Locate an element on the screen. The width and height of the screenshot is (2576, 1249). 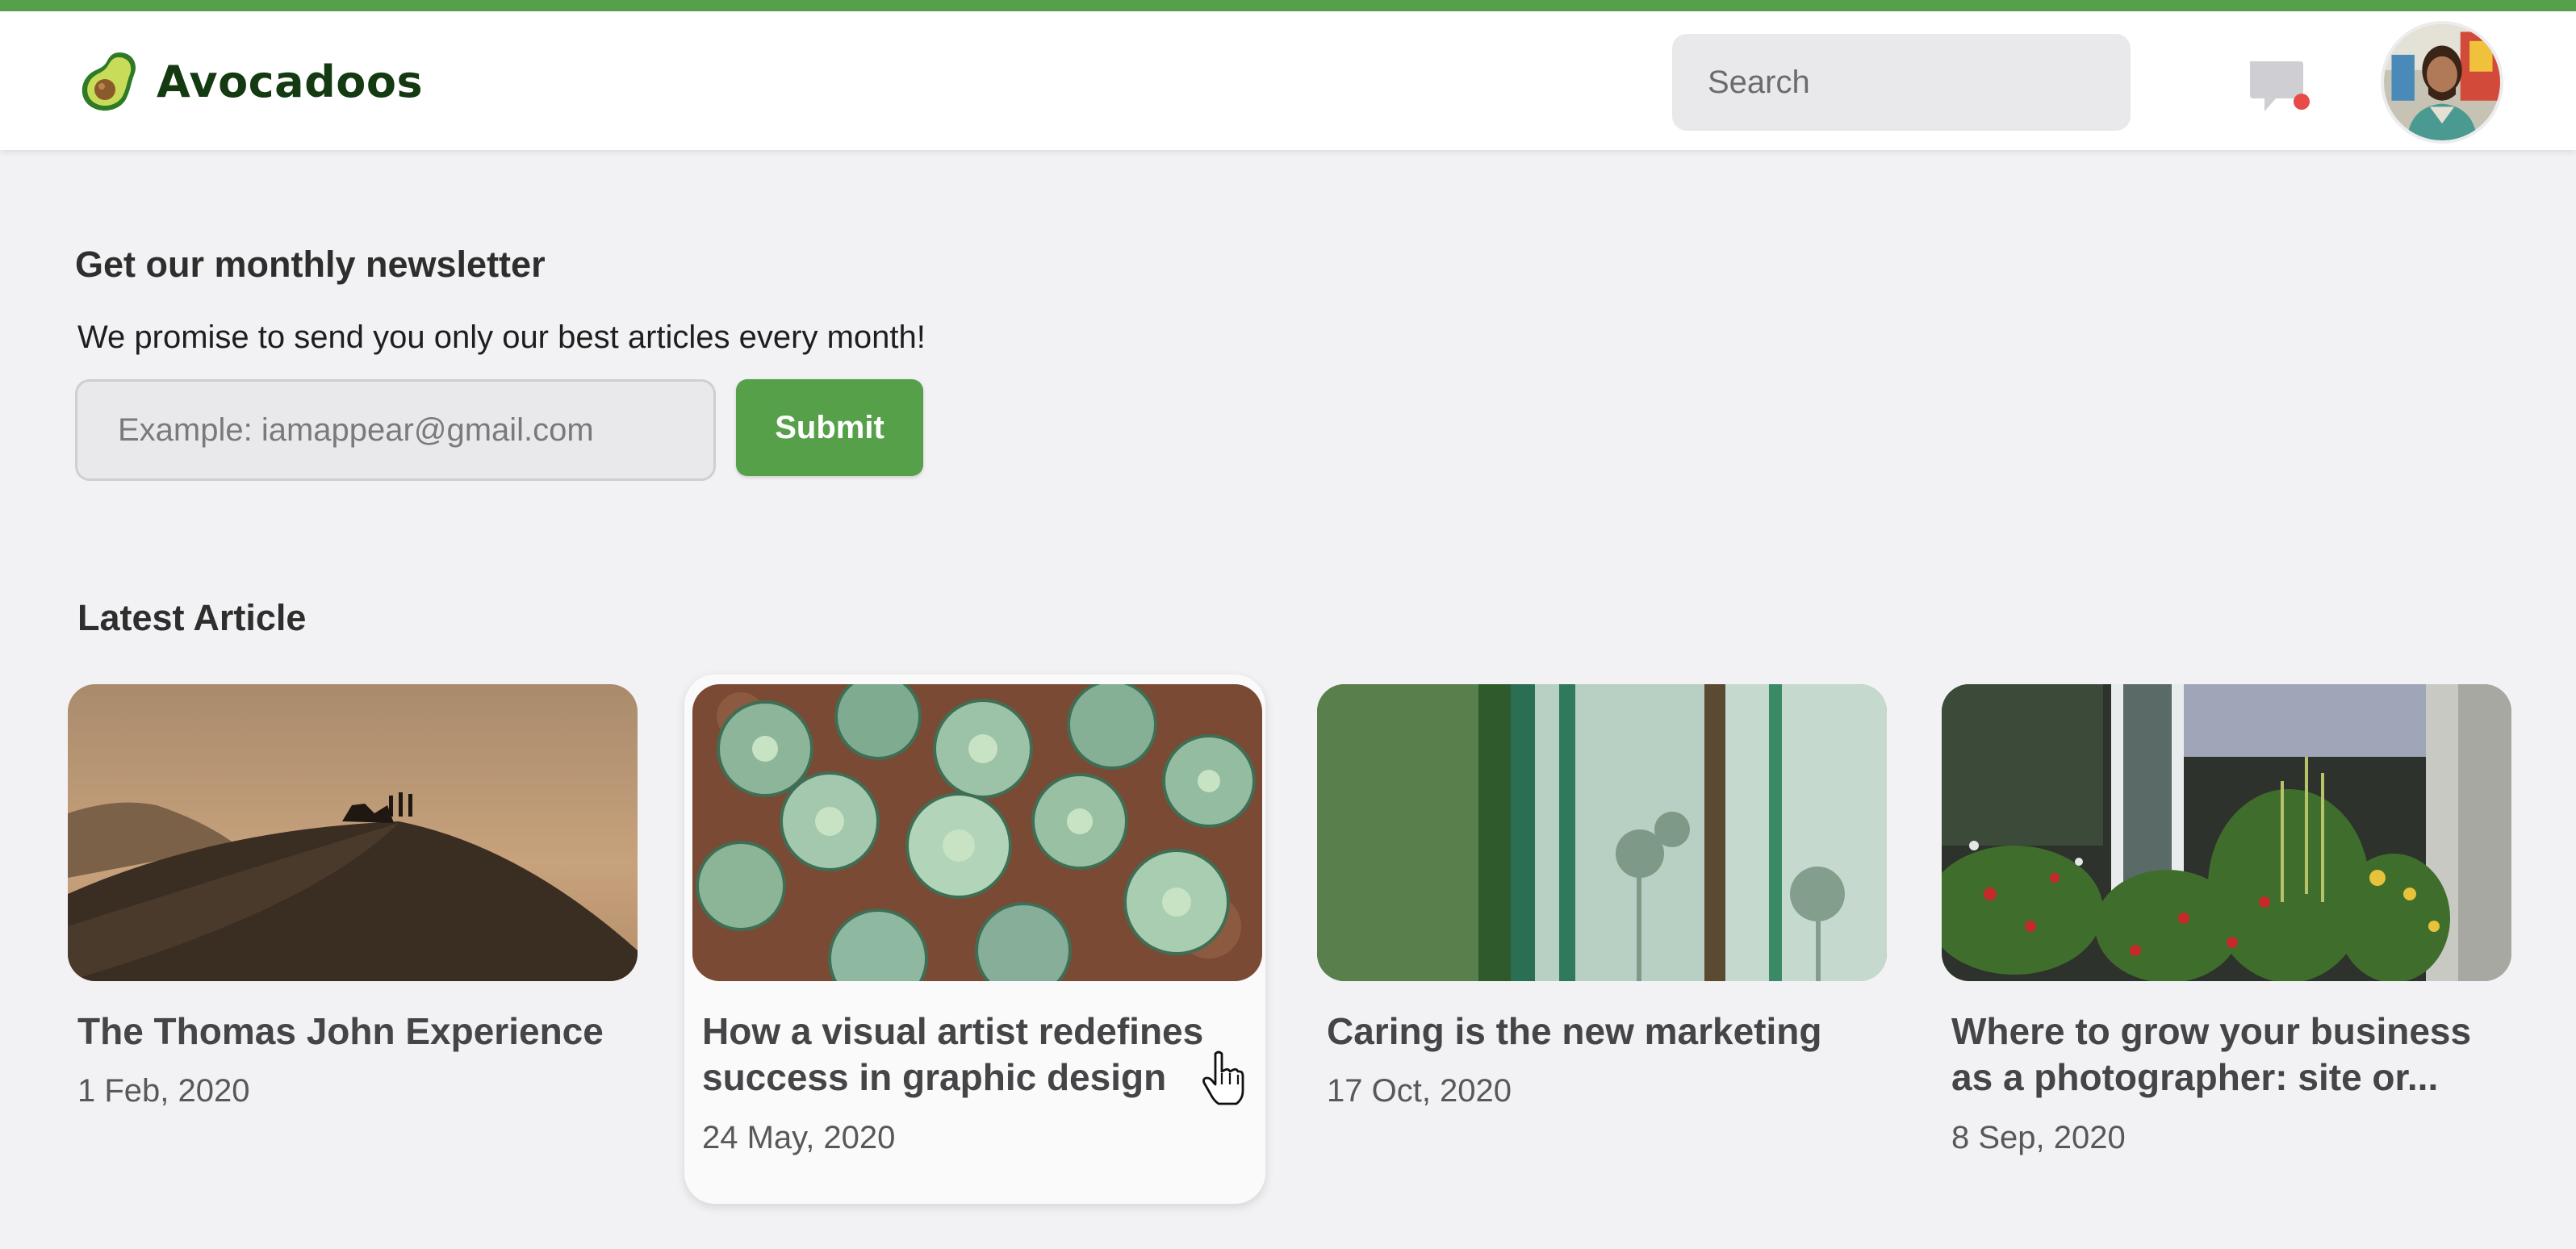
notification-dot is located at coordinates (2302, 102).